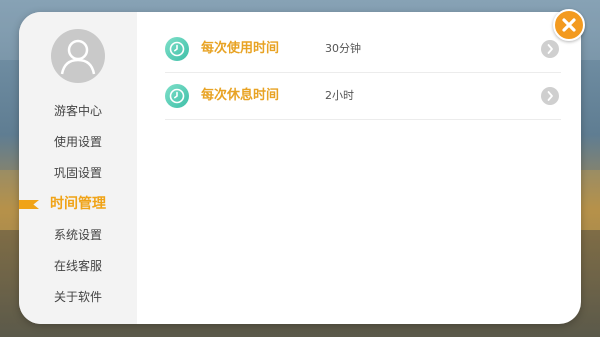 Image resolution: width=600 pixels, height=337 pixels. Describe the element at coordinates (343, 48) in the screenshot. I see `setting-value: 30分钟` at that location.